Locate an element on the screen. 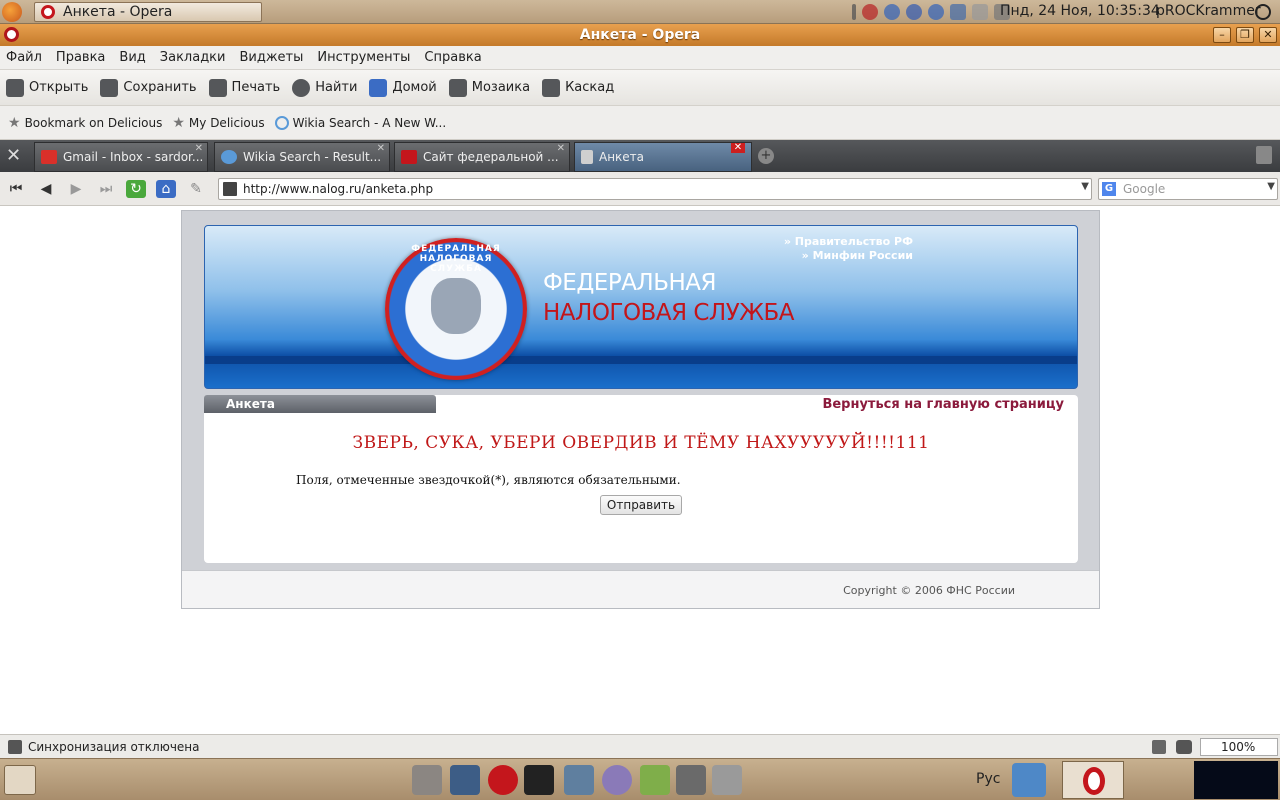 This screenshot has height=800, width=1280. ubuntu-menu-icon is located at coordinates (12, 12).